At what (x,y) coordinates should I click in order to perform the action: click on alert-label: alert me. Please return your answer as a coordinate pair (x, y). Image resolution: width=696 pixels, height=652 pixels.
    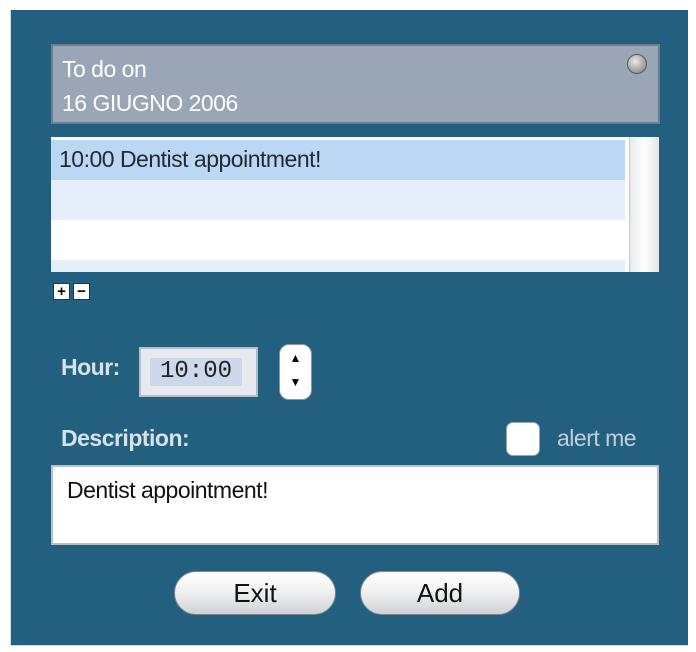
    Looking at the image, I should click on (597, 438).